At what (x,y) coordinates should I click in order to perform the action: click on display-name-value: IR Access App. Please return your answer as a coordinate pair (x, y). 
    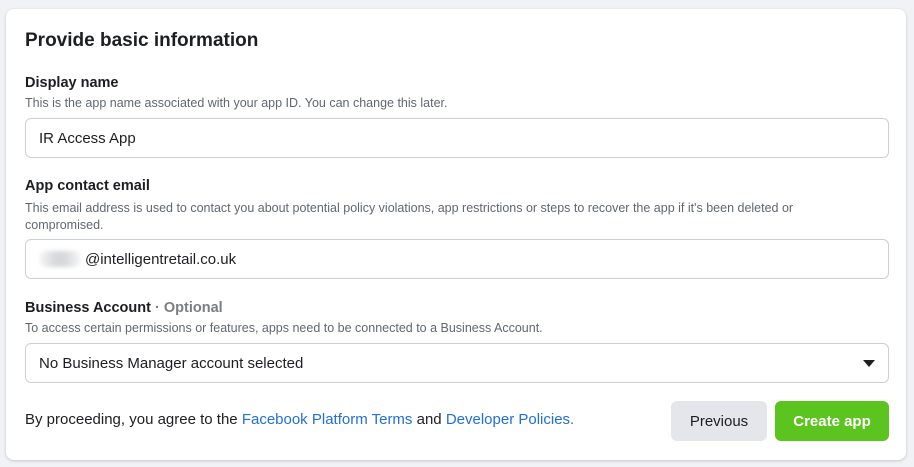
    Looking at the image, I should click on (87, 138).